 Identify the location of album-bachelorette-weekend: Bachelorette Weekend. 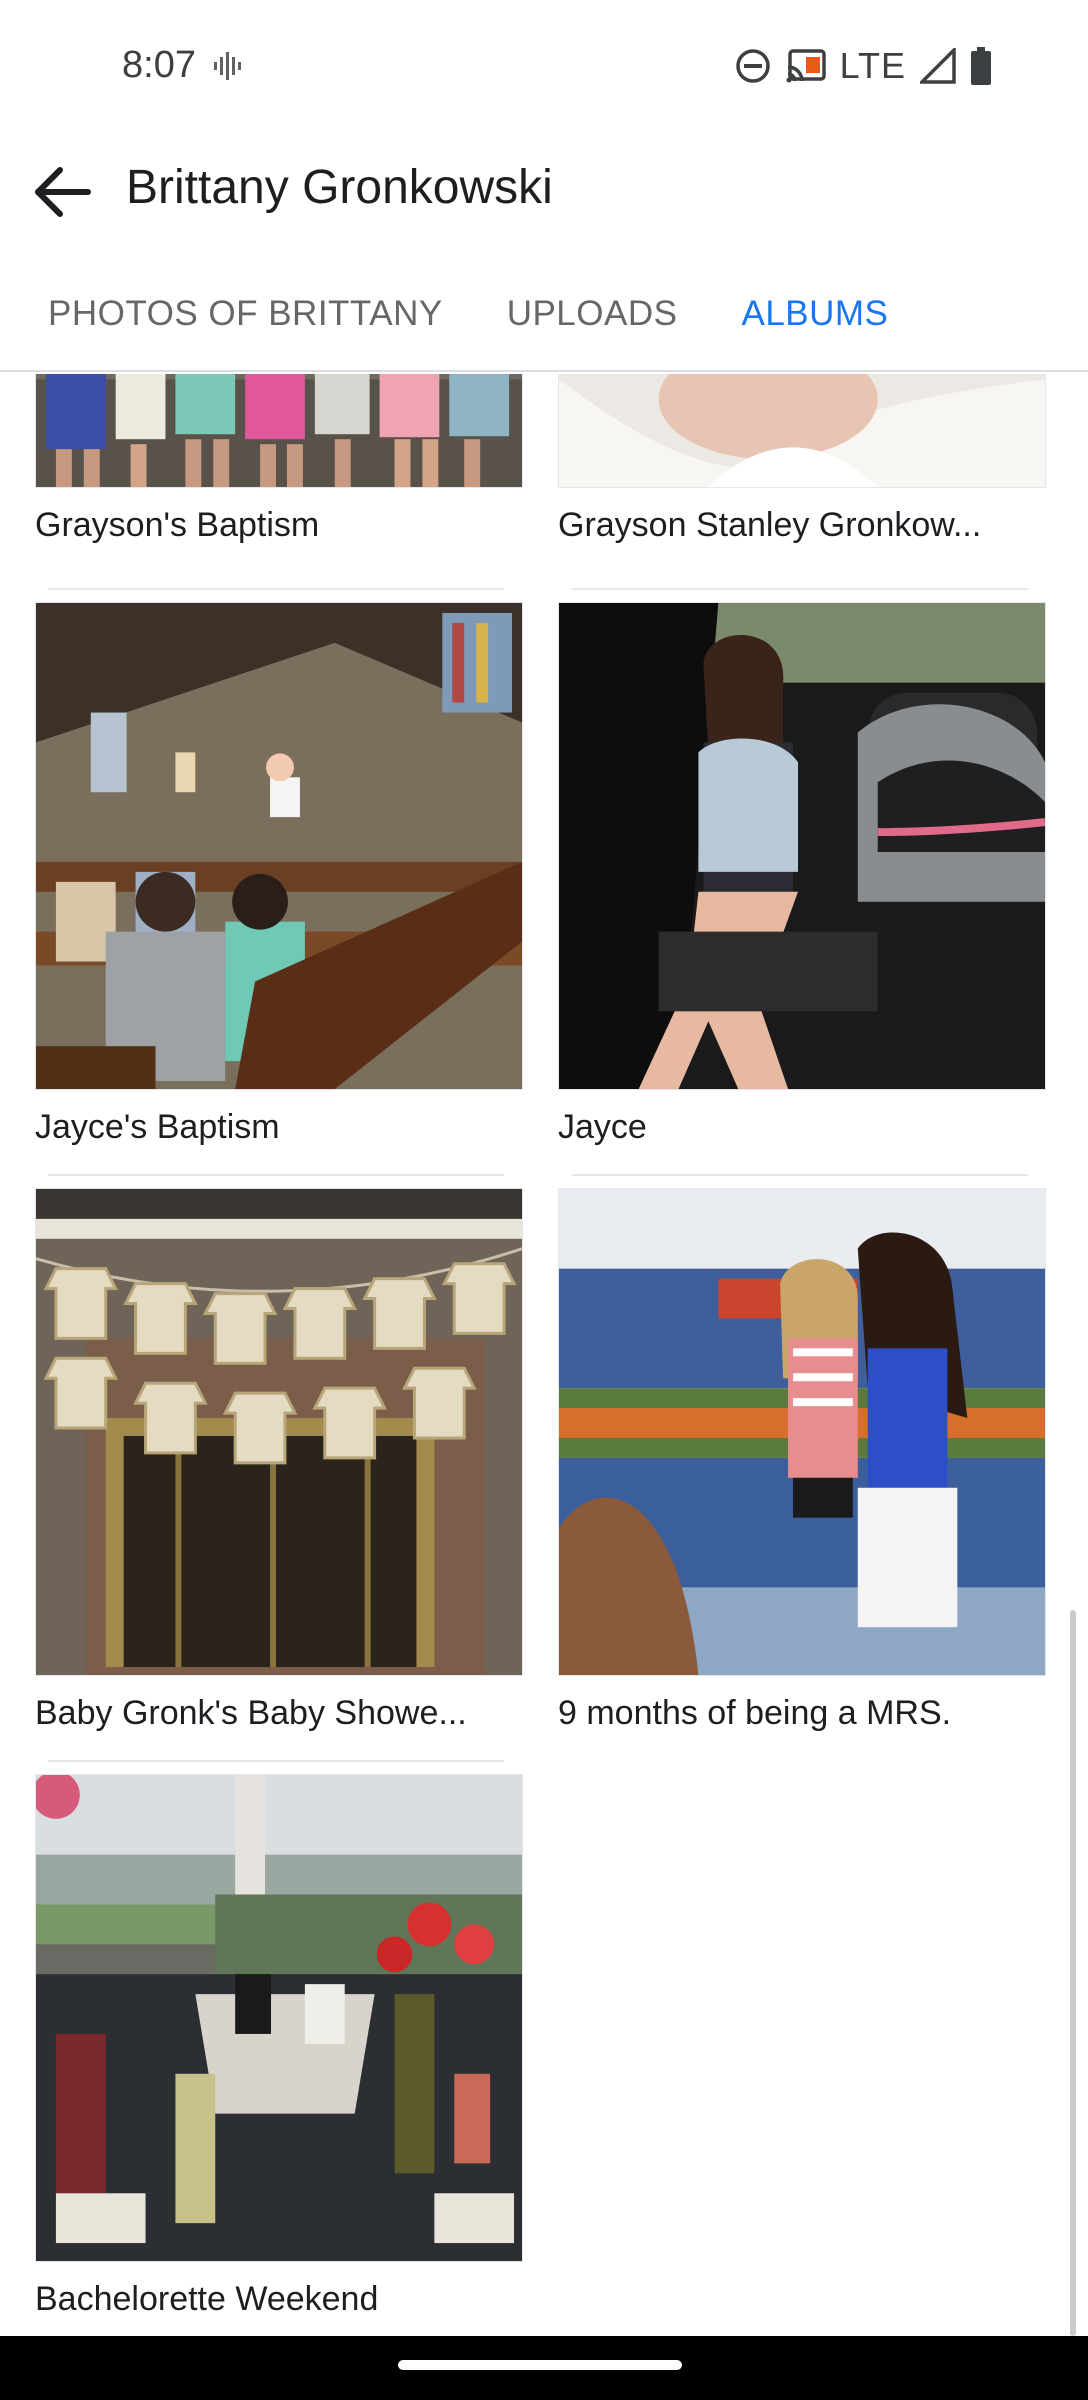
(279, 2046).